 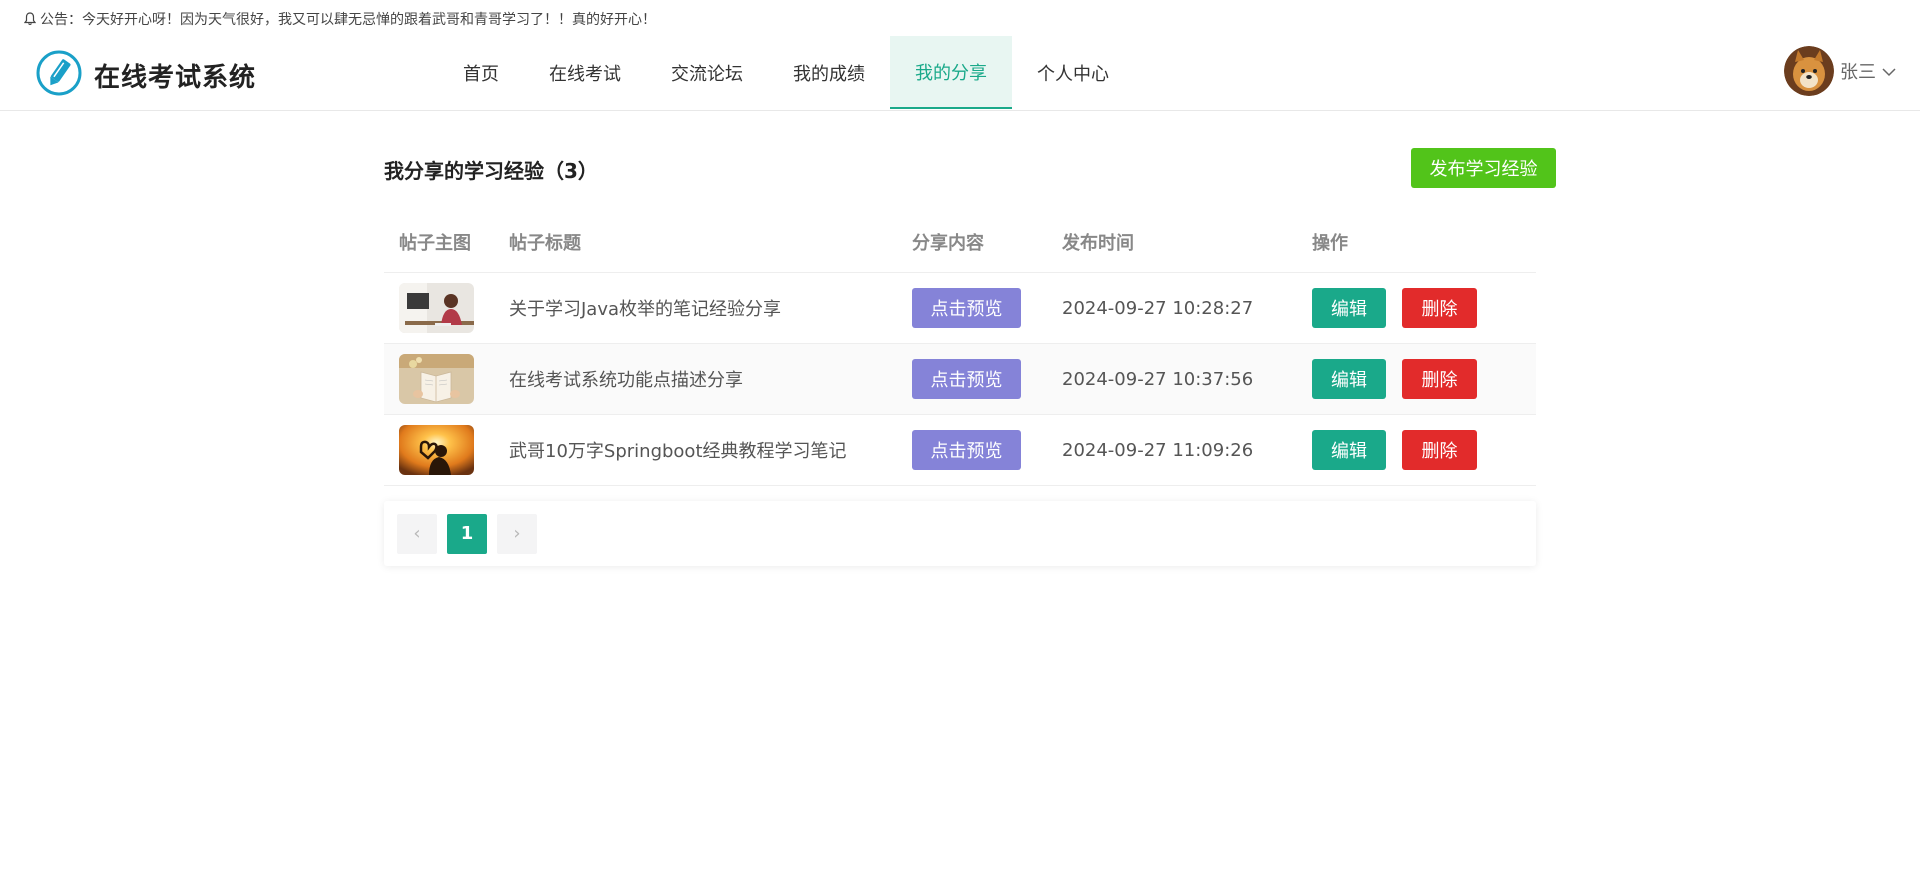 I want to click on main-nav: 首页 在线考试 交流论坛 我的成绩 我的分享 个人中心, so click(x=786, y=72).